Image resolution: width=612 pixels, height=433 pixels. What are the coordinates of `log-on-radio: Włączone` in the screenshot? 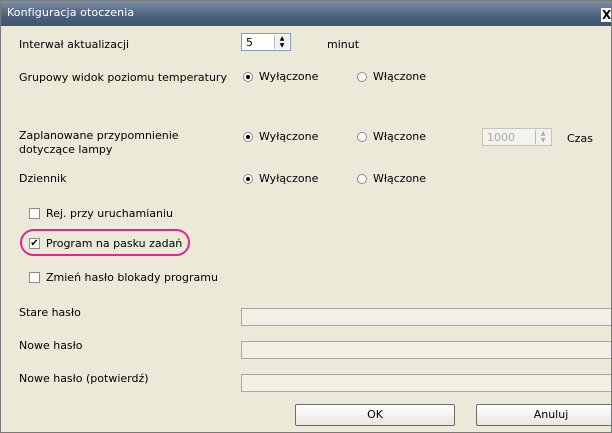 It's located at (391, 178).